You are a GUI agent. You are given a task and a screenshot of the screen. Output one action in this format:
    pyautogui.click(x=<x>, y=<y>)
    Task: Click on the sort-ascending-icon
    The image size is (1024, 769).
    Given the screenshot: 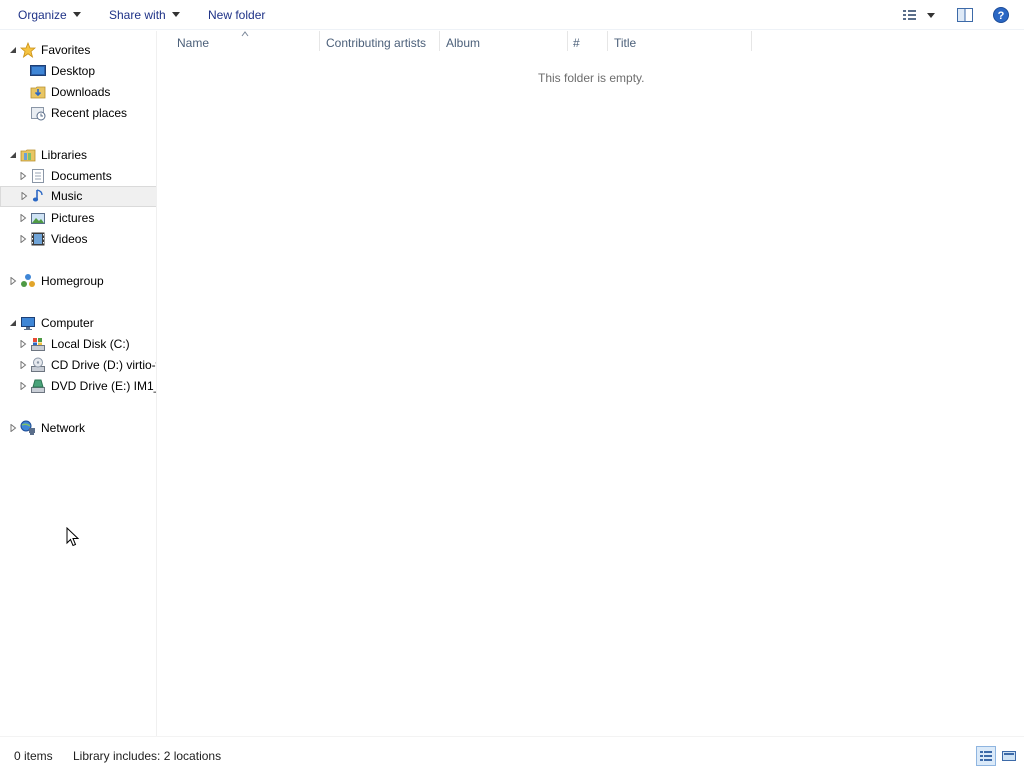 What is the action you would take?
    pyautogui.click(x=245, y=34)
    